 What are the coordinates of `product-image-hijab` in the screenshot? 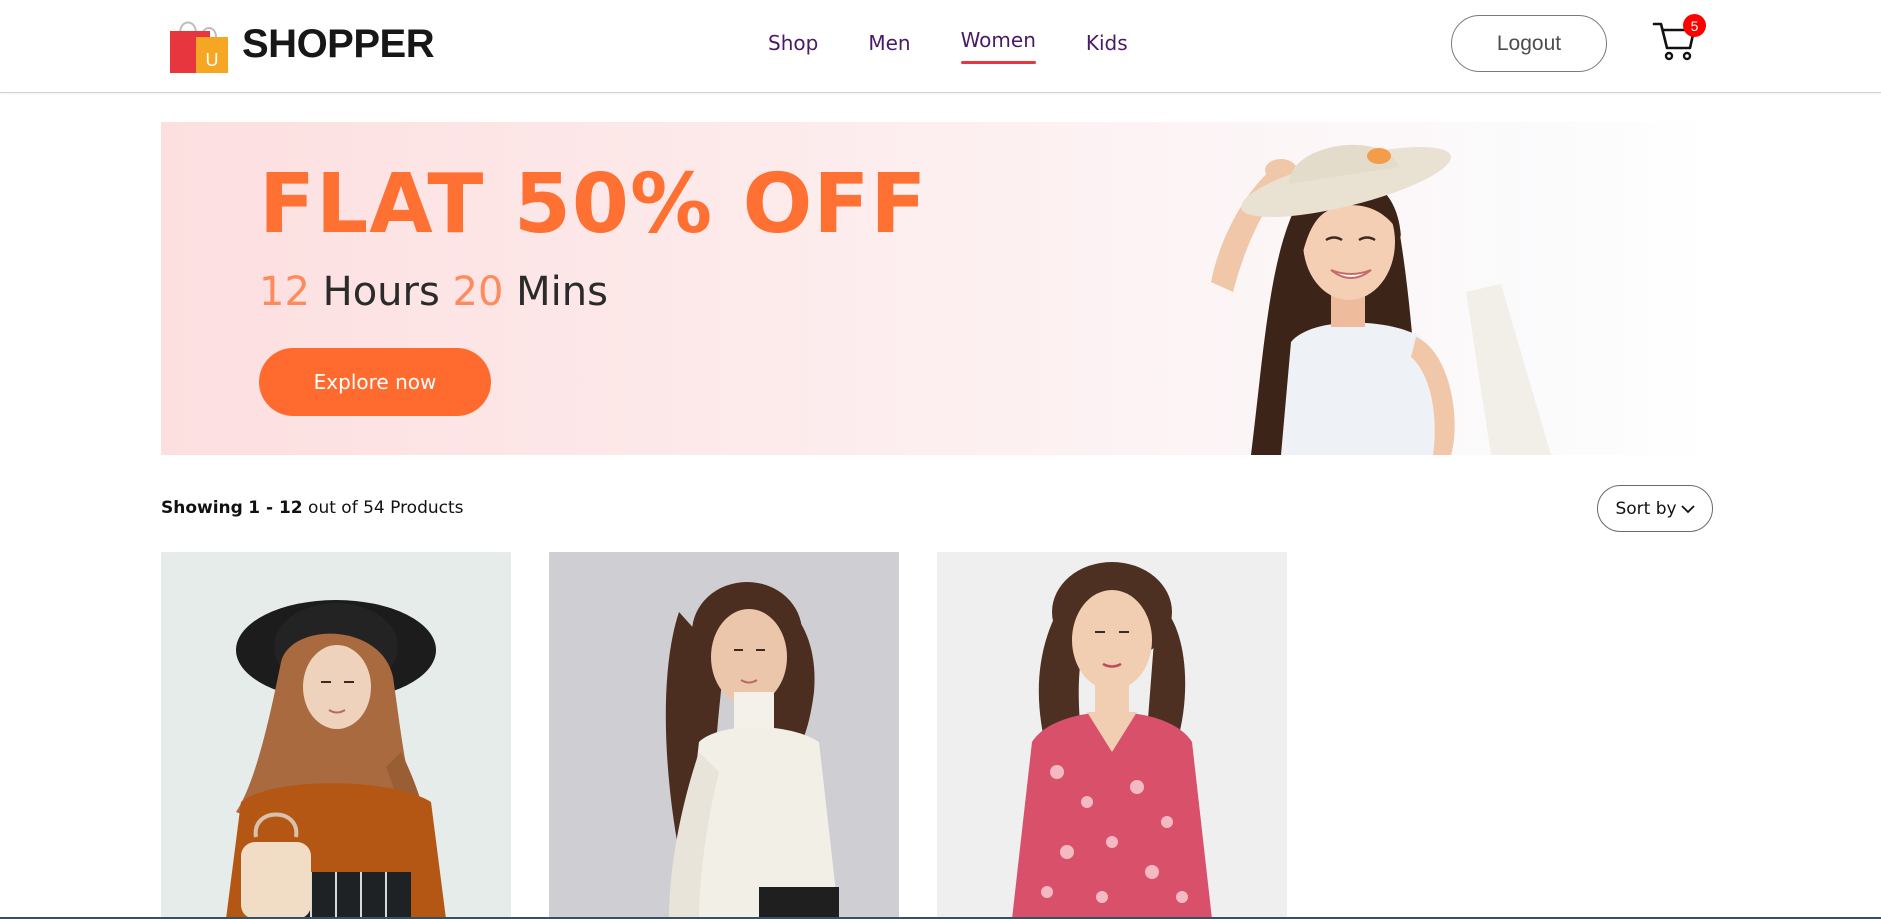 It's located at (336, 735).